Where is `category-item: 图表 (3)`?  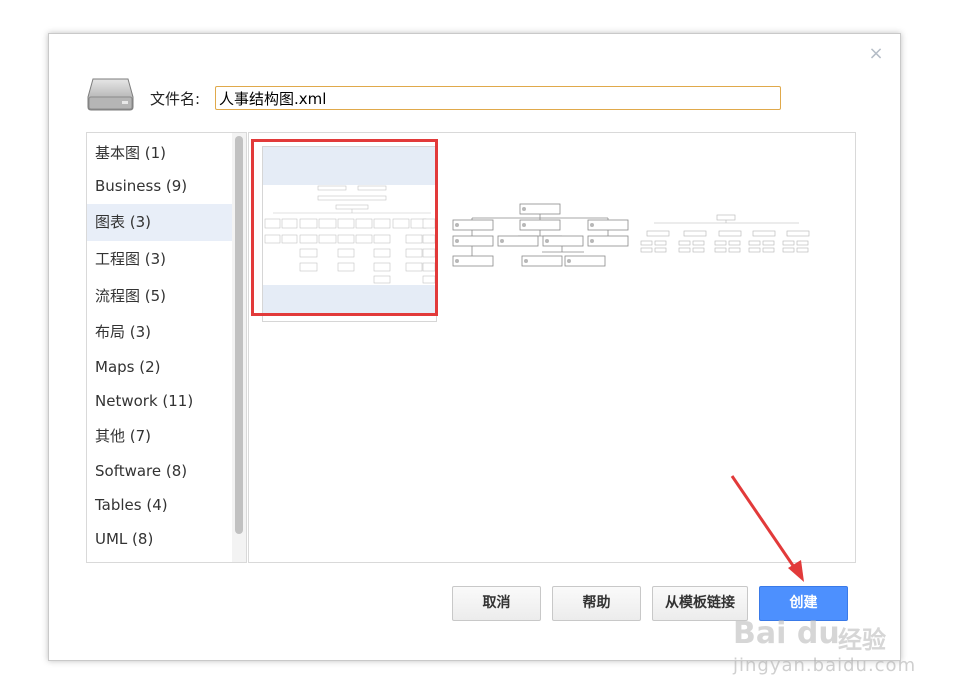 category-item: 图表 (3) is located at coordinates (159, 222).